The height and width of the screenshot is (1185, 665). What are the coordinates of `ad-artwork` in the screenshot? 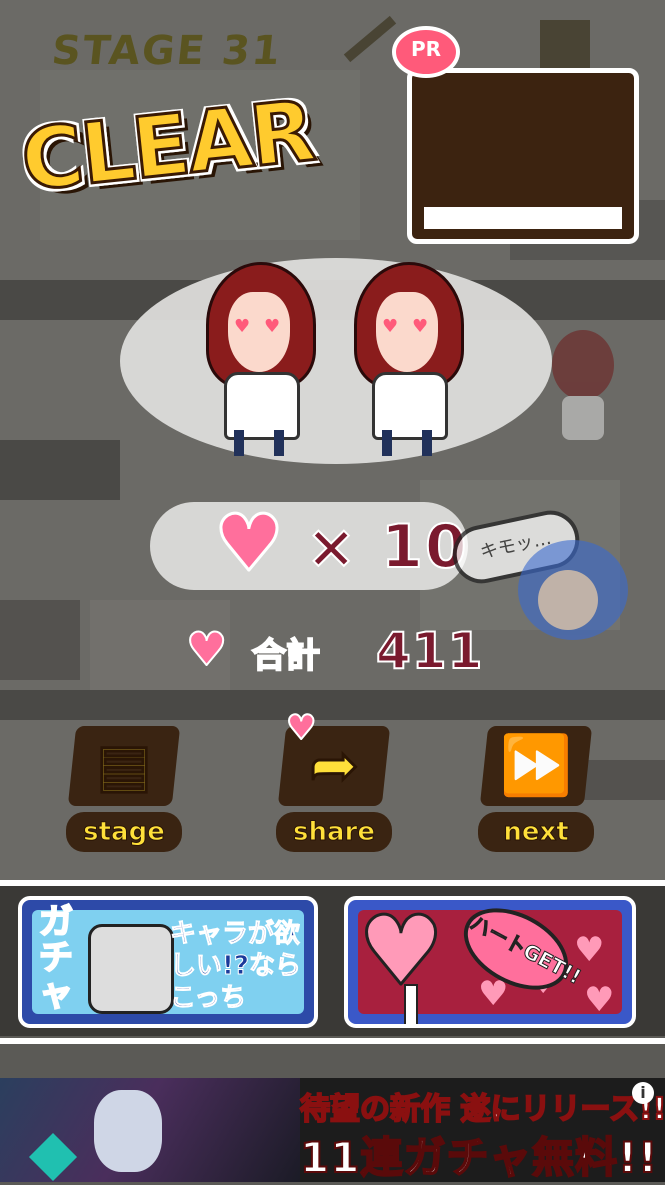 It's located at (150, 1130).